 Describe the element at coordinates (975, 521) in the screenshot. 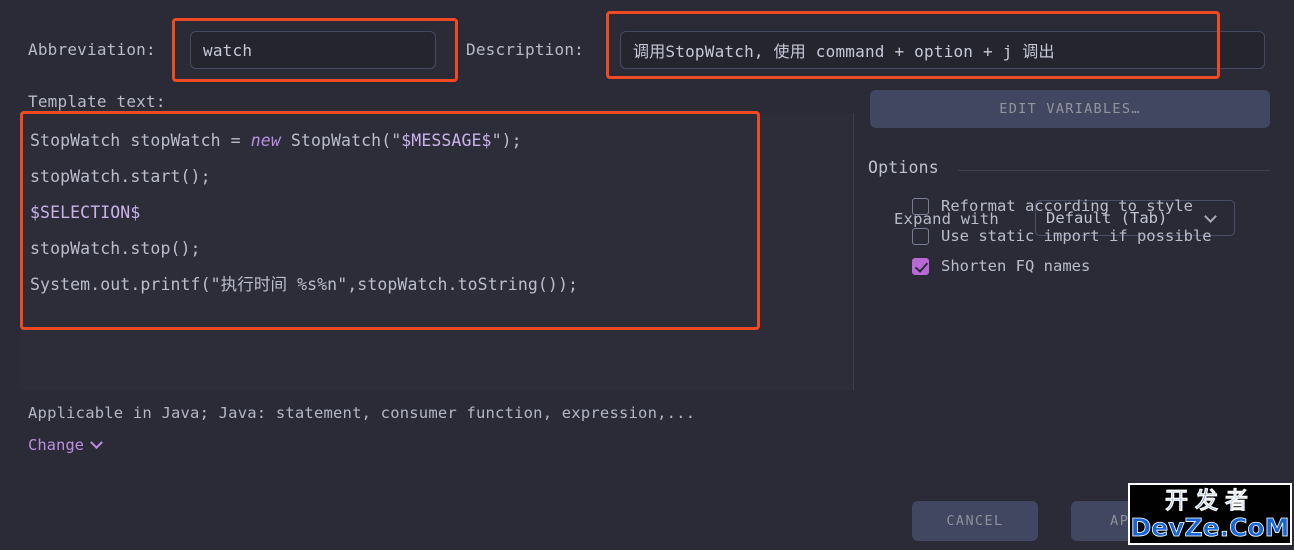

I see `cancel-button: CANCEL` at that location.